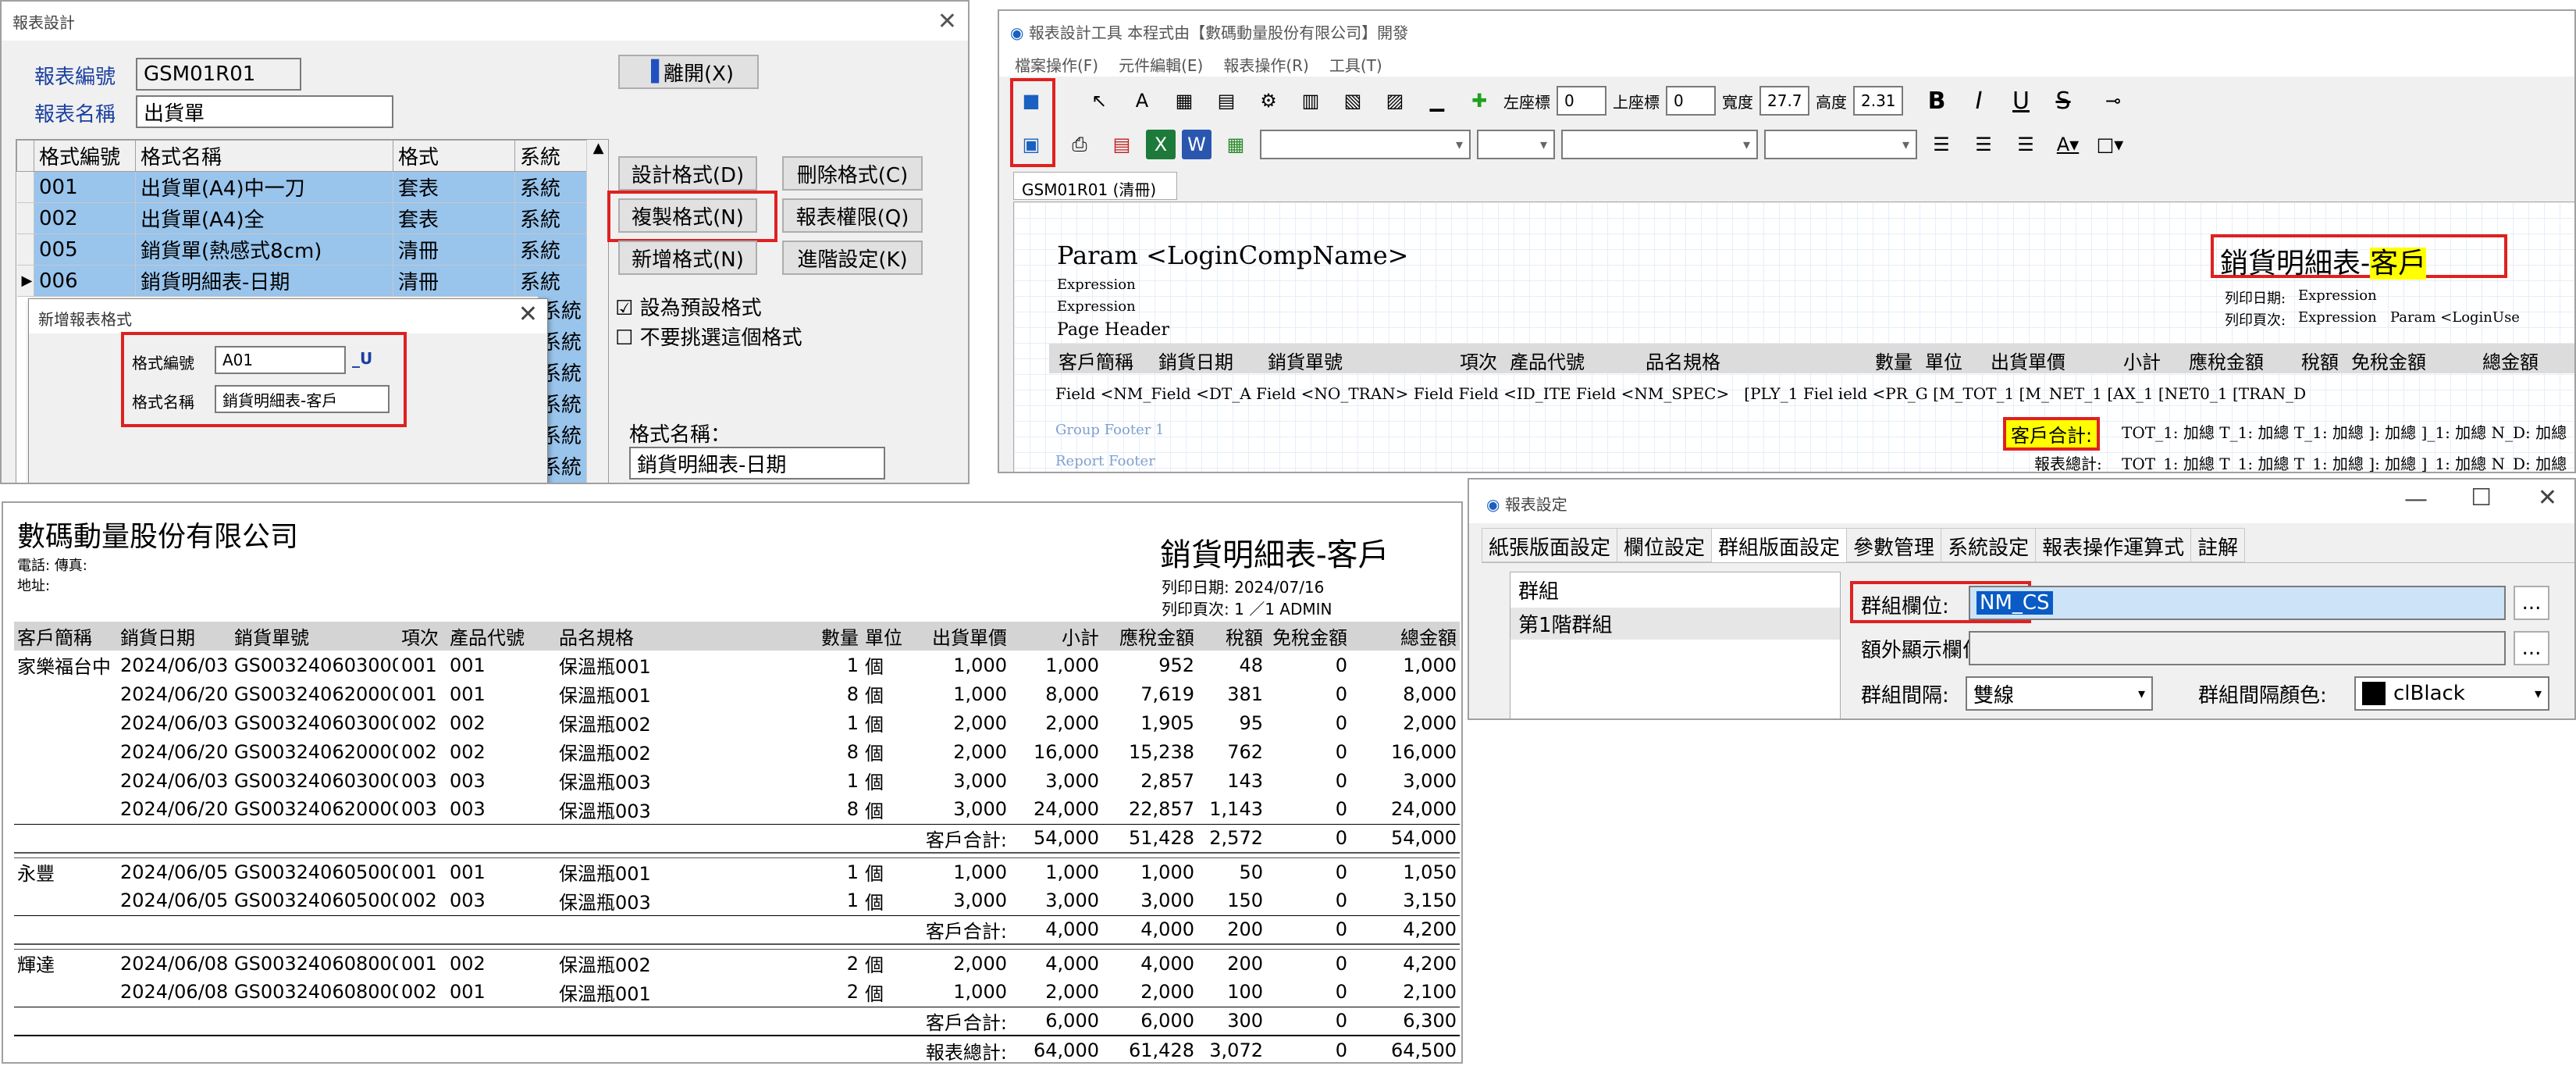 The height and width of the screenshot is (1066, 2576). What do you see at coordinates (1428, 638) in the screenshot?
I see `report-header-cell: 總金額` at bounding box center [1428, 638].